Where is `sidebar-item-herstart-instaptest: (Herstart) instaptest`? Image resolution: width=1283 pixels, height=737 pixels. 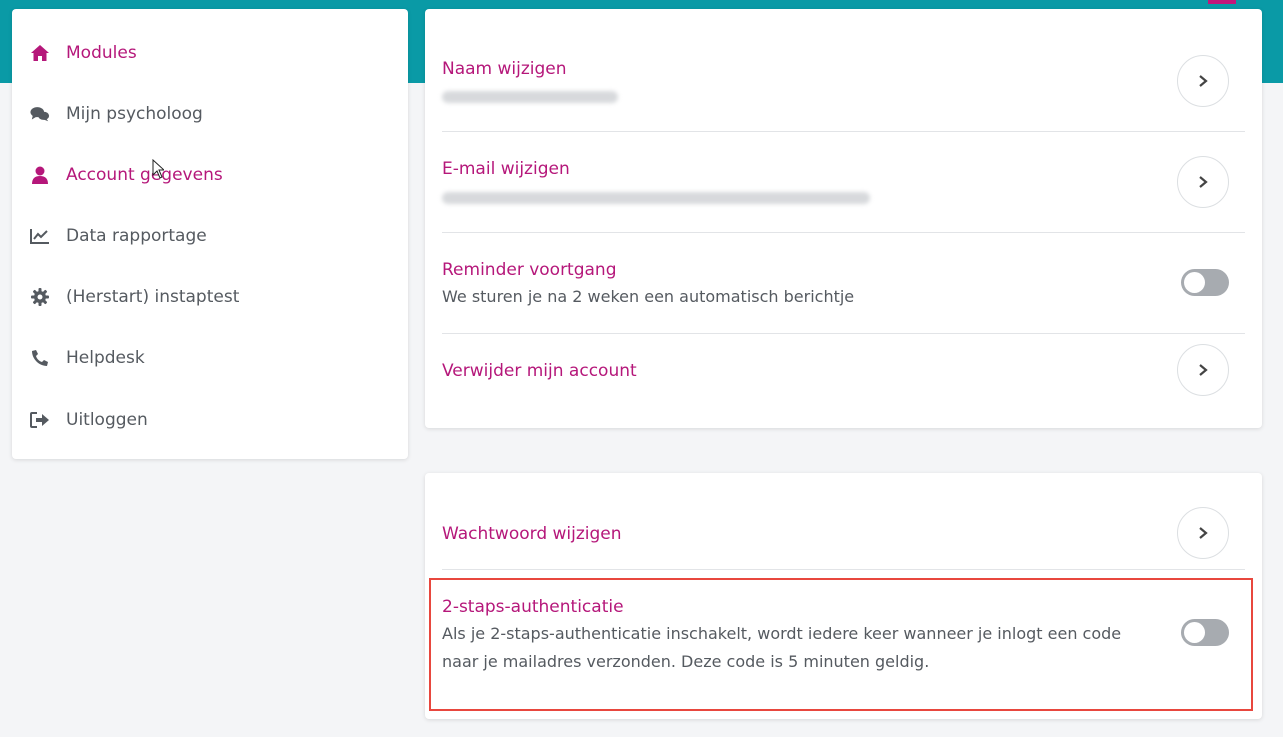
sidebar-item-herstart-instaptest: (Herstart) instaptest is located at coordinates (210, 297).